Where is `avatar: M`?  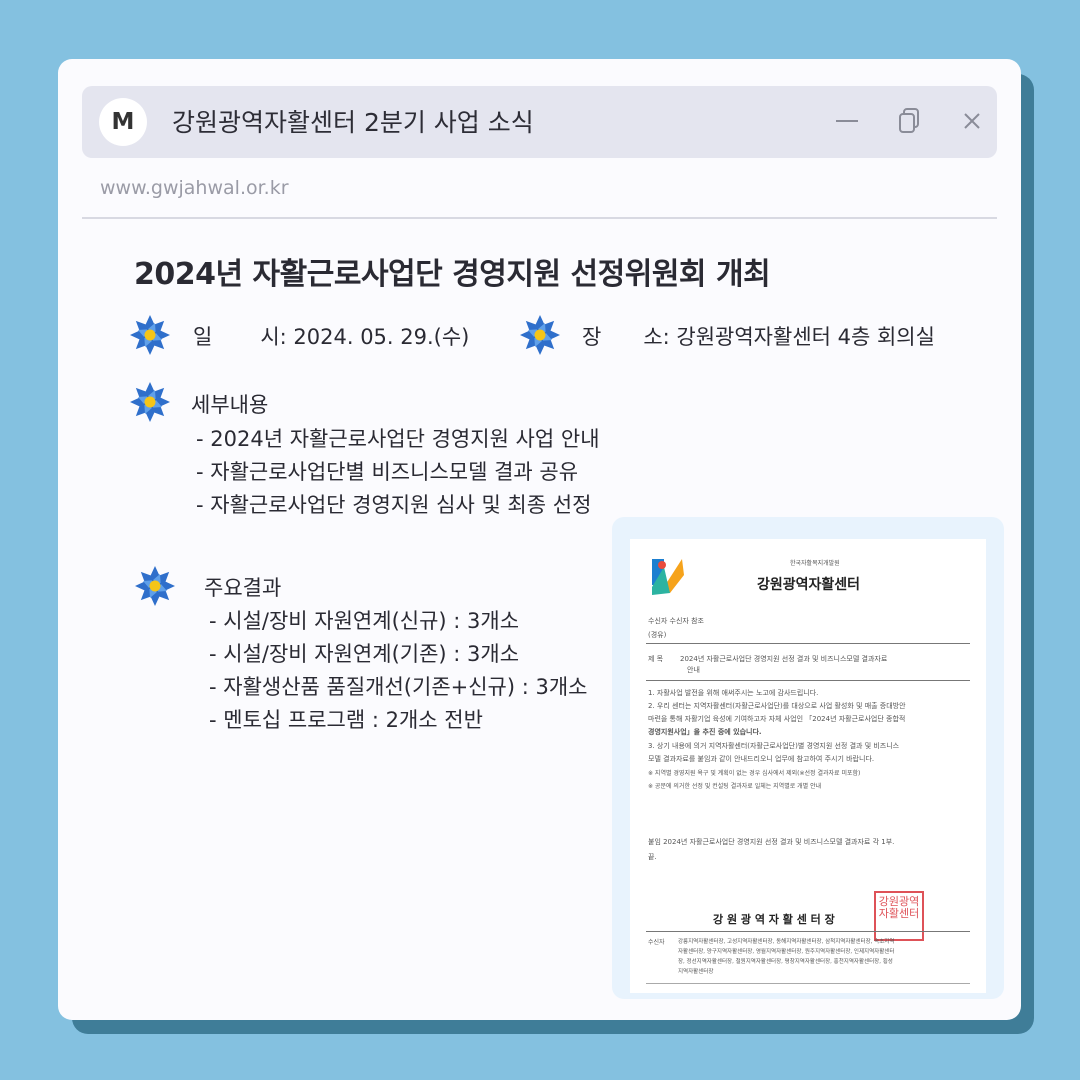 avatar: M is located at coordinates (123, 122).